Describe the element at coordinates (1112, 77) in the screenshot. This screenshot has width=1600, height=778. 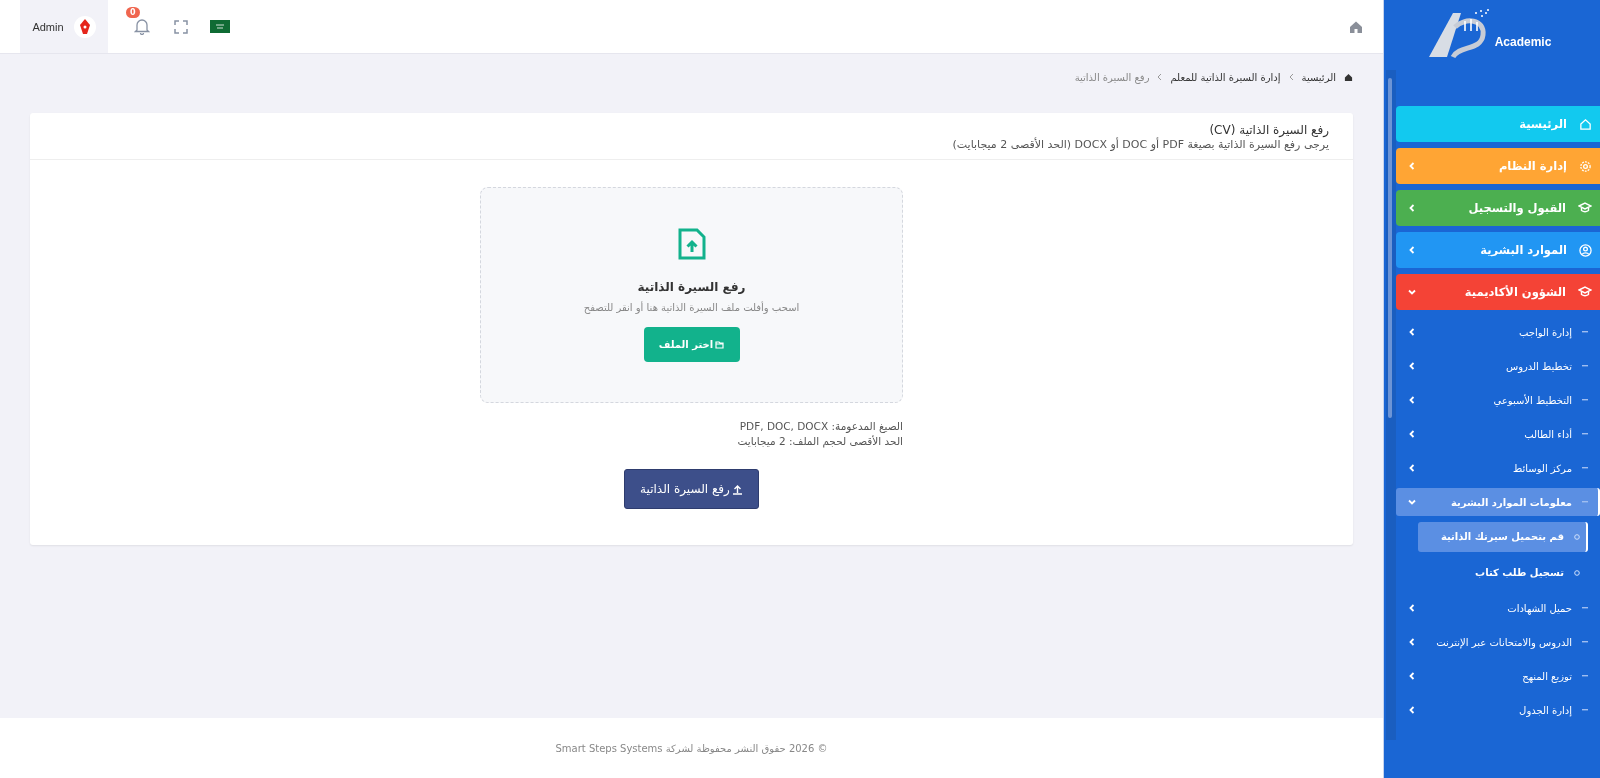
I see `breadcrumb-item: رفع السيرة الذاتية` at that location.